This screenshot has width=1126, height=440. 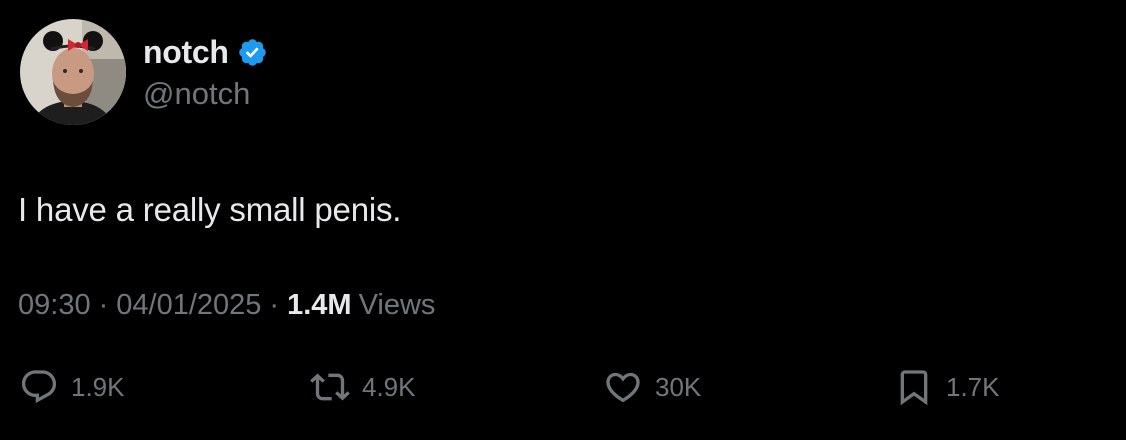 I want to click on bookmark-button: 1.7K, so click(x=947, y=387).